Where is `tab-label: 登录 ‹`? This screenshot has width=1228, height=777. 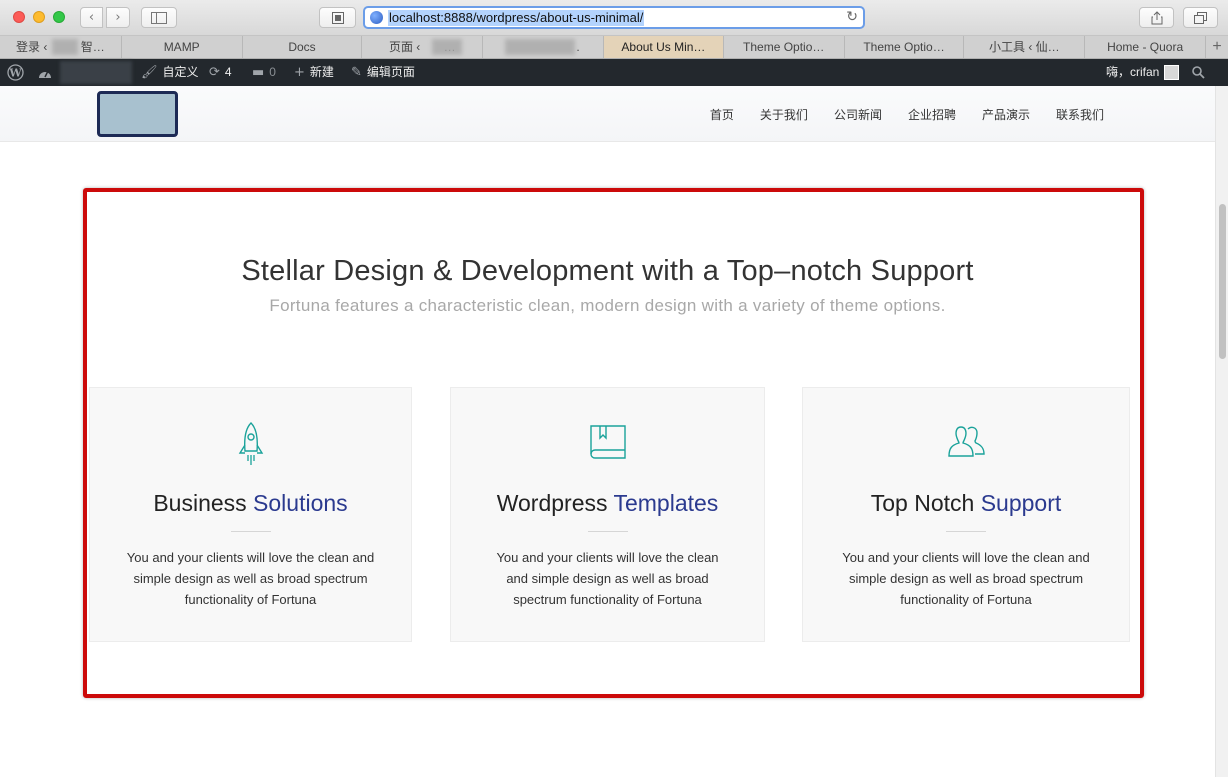
tab-label: 登录 ‹ is located at coordinates (33, 47).